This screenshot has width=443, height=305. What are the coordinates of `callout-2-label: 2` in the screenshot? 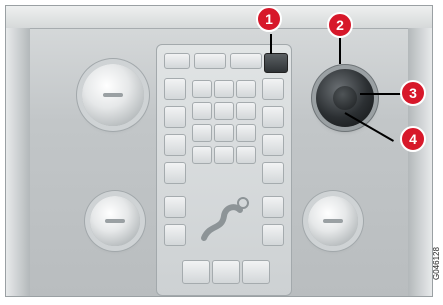 It's located at (340, 25).